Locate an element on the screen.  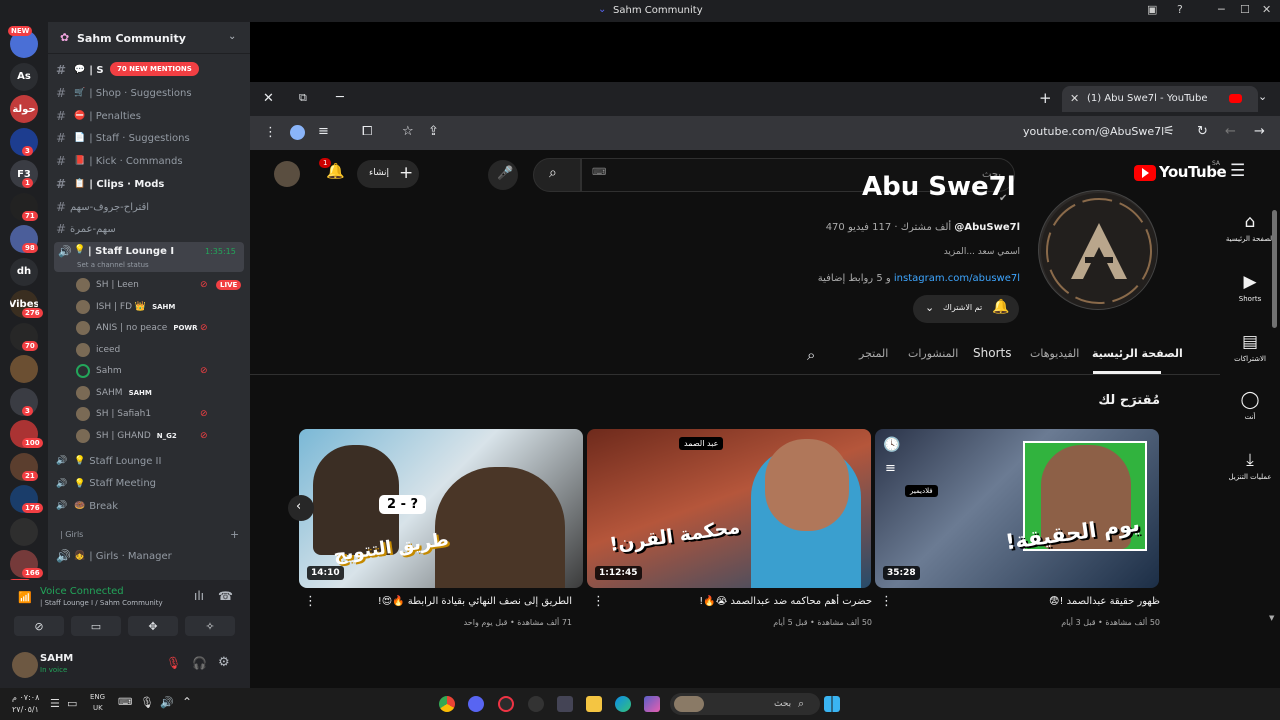
server-header: ✿ Sahm Community ⌄ is located at coordinates (149, 38).